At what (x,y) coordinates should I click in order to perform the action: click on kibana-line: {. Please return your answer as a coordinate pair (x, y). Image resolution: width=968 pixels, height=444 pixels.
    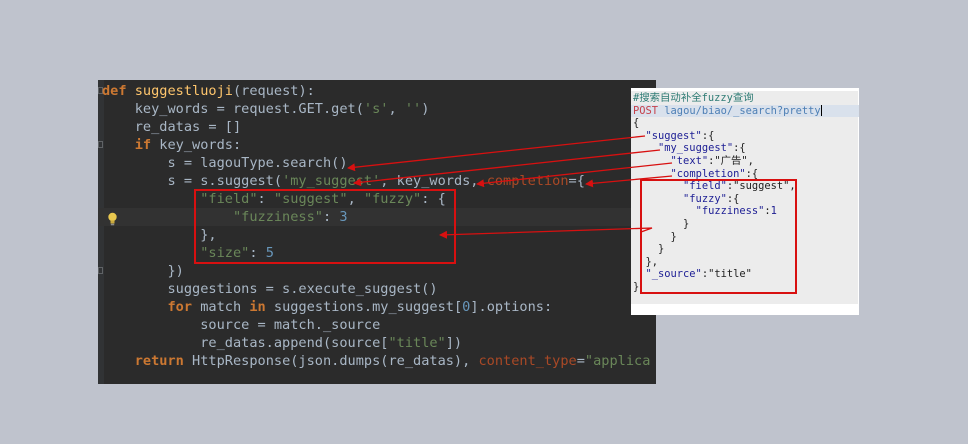
    Looking at the image, I should click on (636, 123).